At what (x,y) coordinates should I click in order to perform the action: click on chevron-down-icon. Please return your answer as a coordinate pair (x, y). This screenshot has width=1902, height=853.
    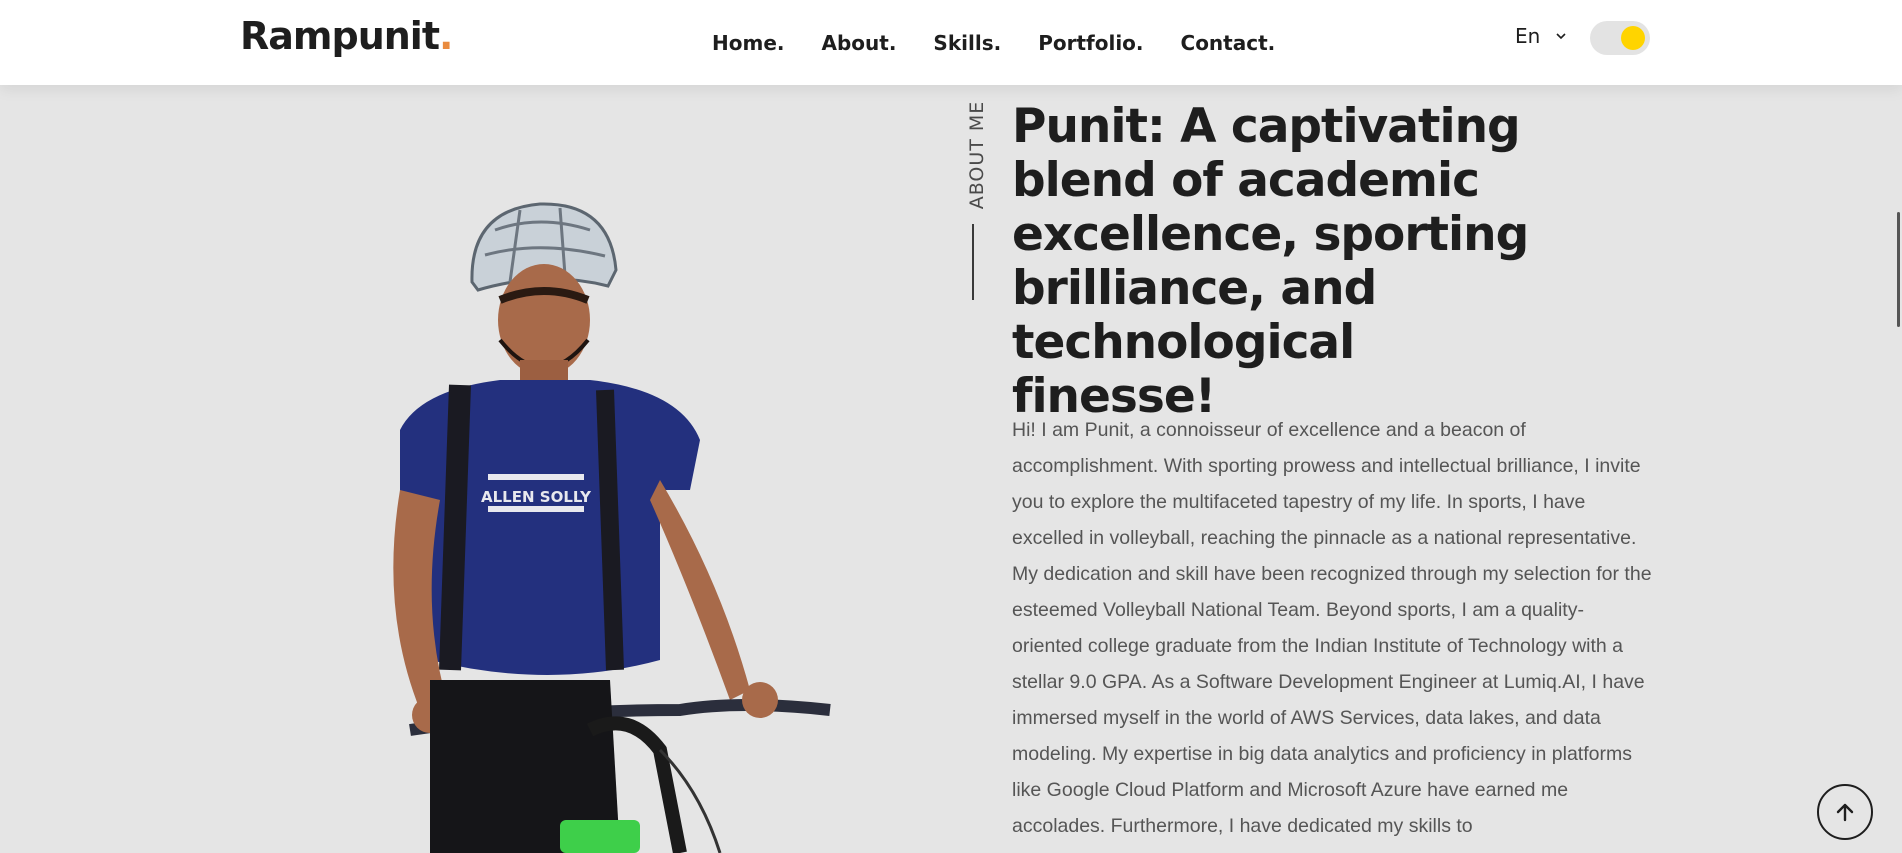
    Looking at the image, I should click on (1561, 36).